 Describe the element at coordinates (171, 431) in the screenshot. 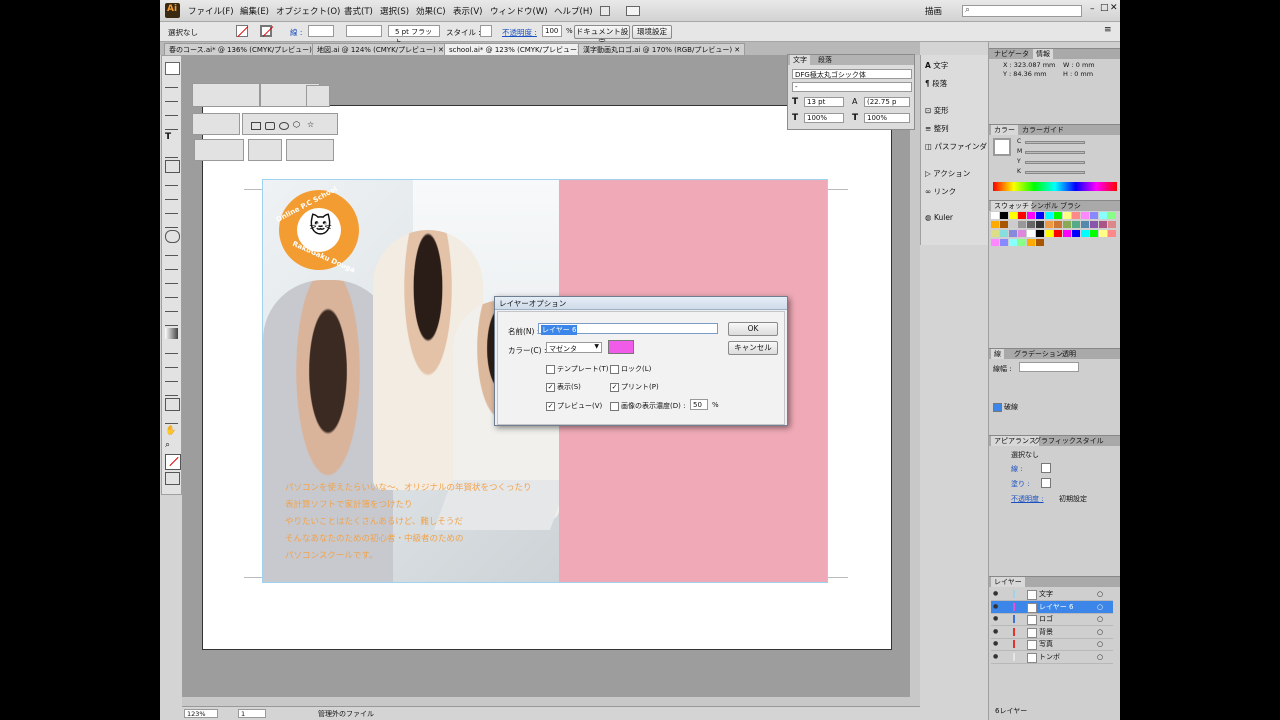

I see `hand-tool-icon: ✋` at that location.